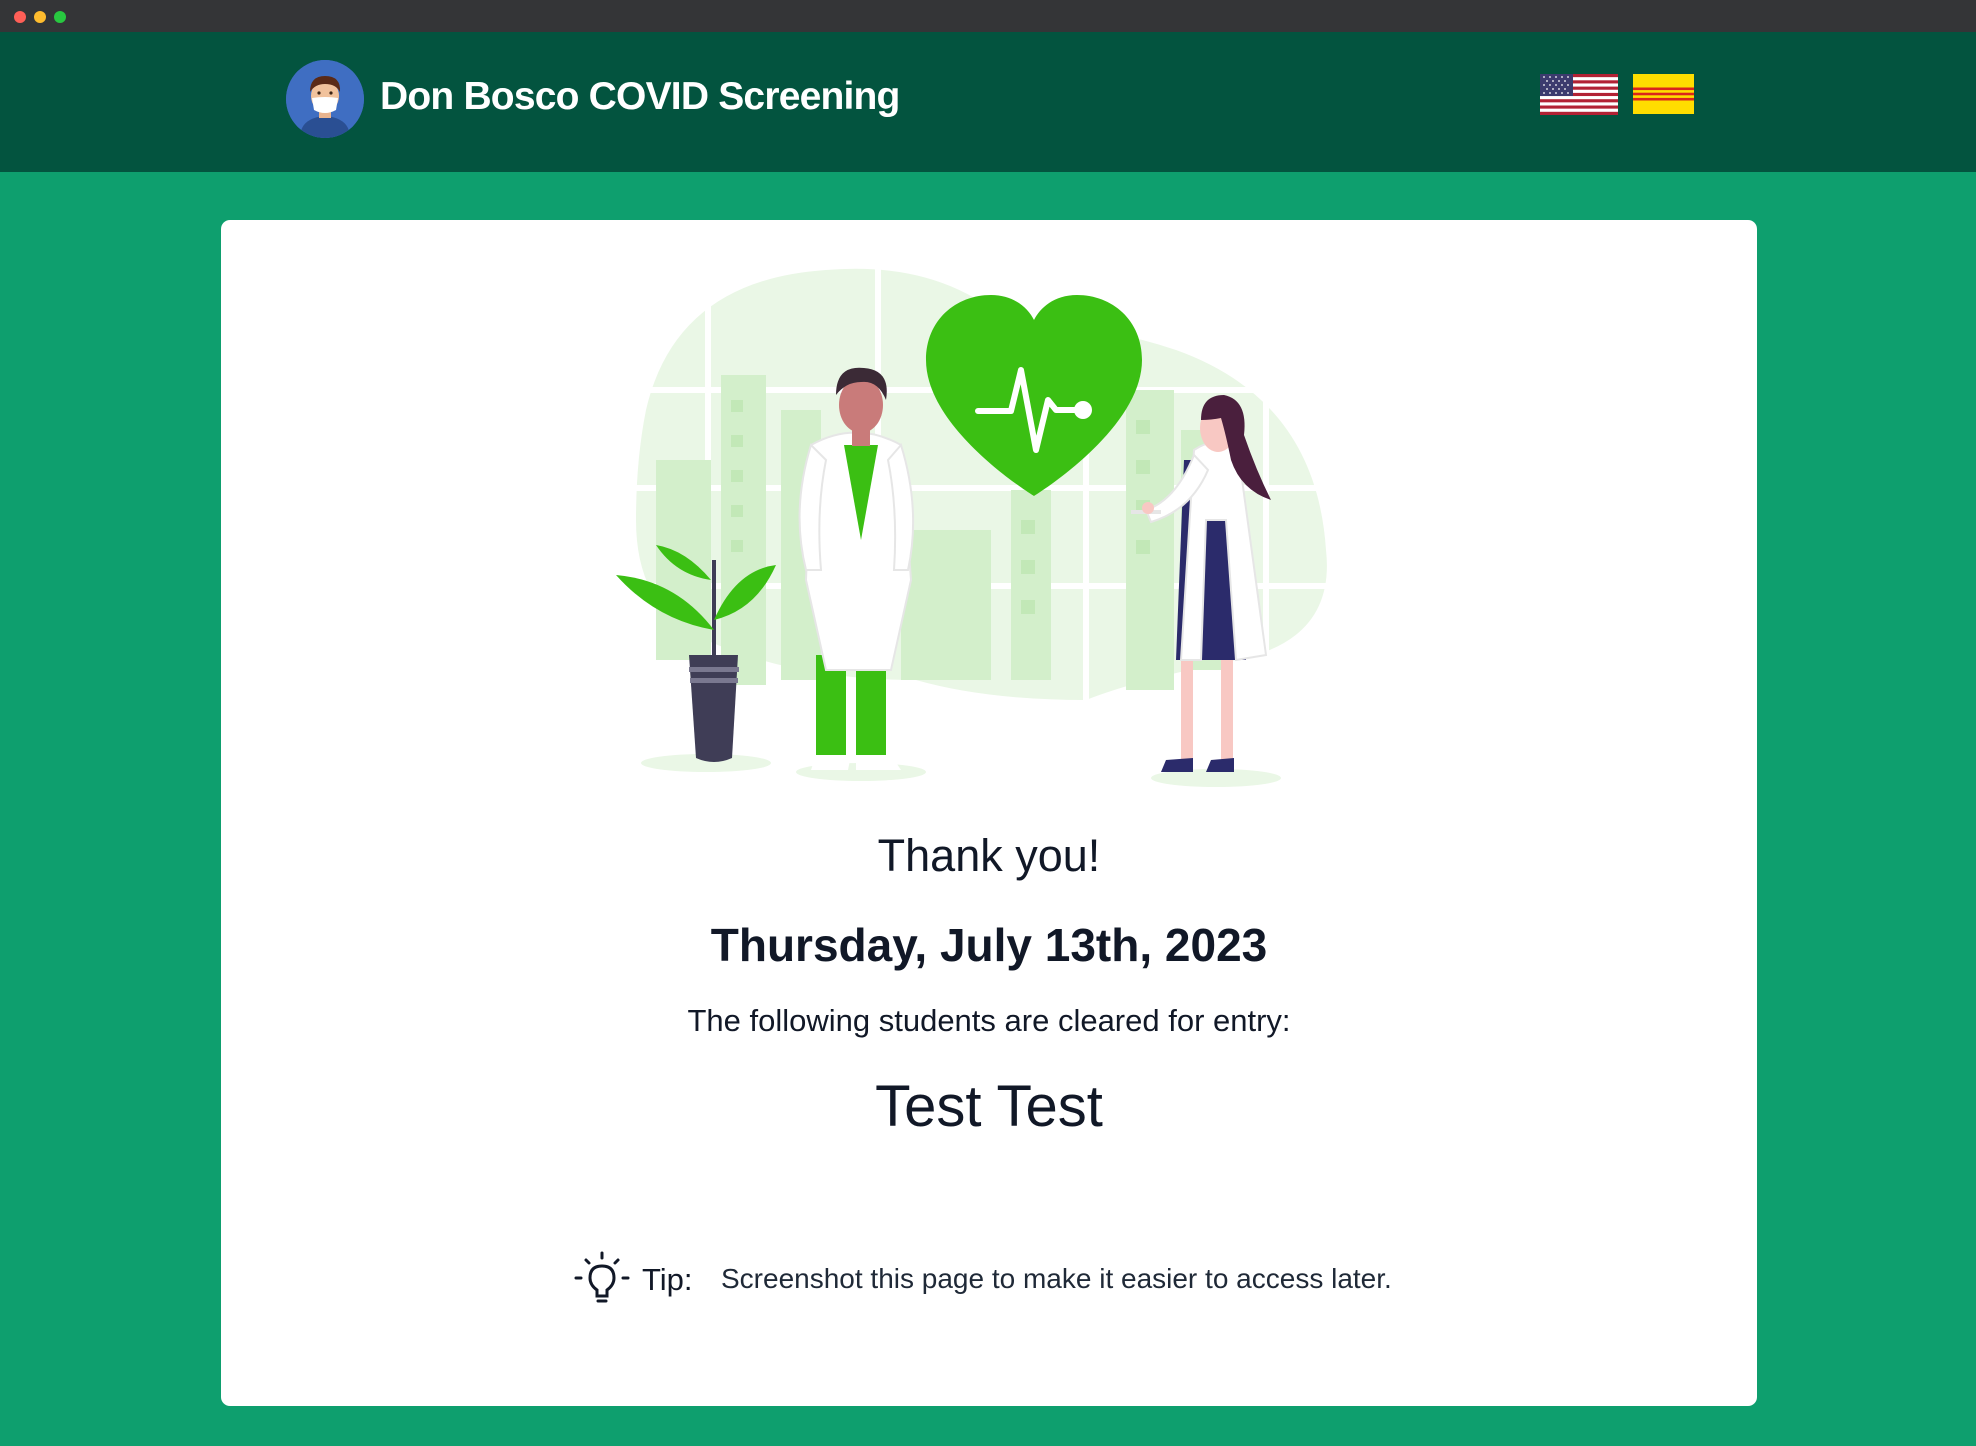  What do you see at coordinates (40, 17) in the screenshot?
I see `minimize-window-button` at bounding box center [40, 17].